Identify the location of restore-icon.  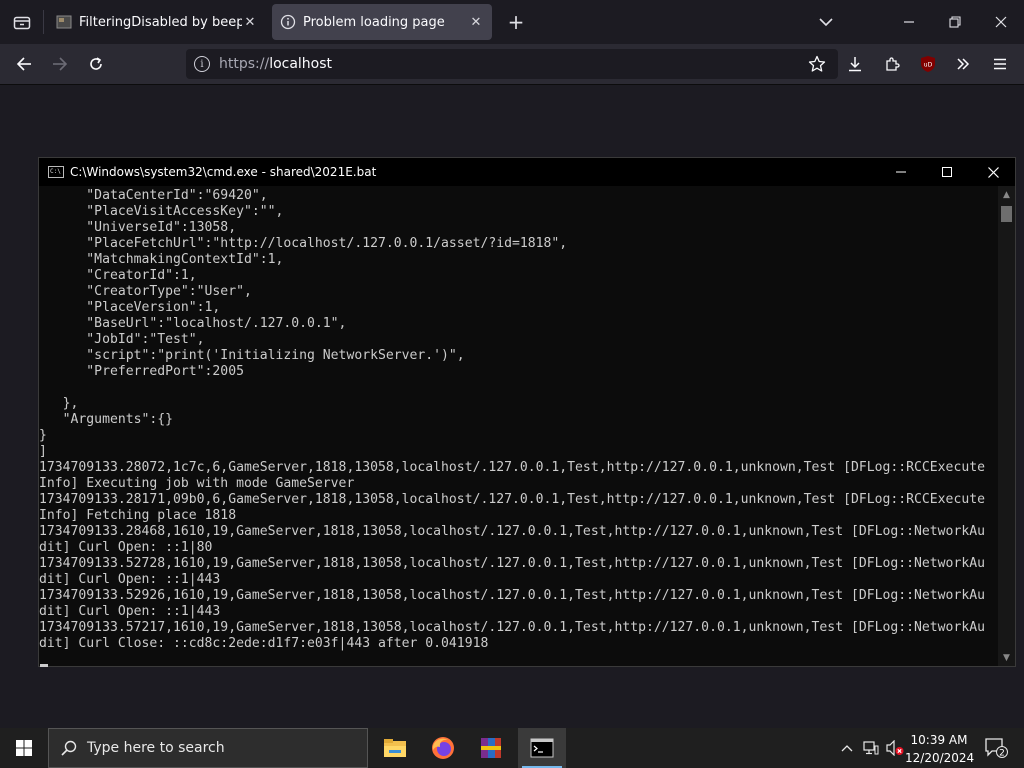
(955, 22).